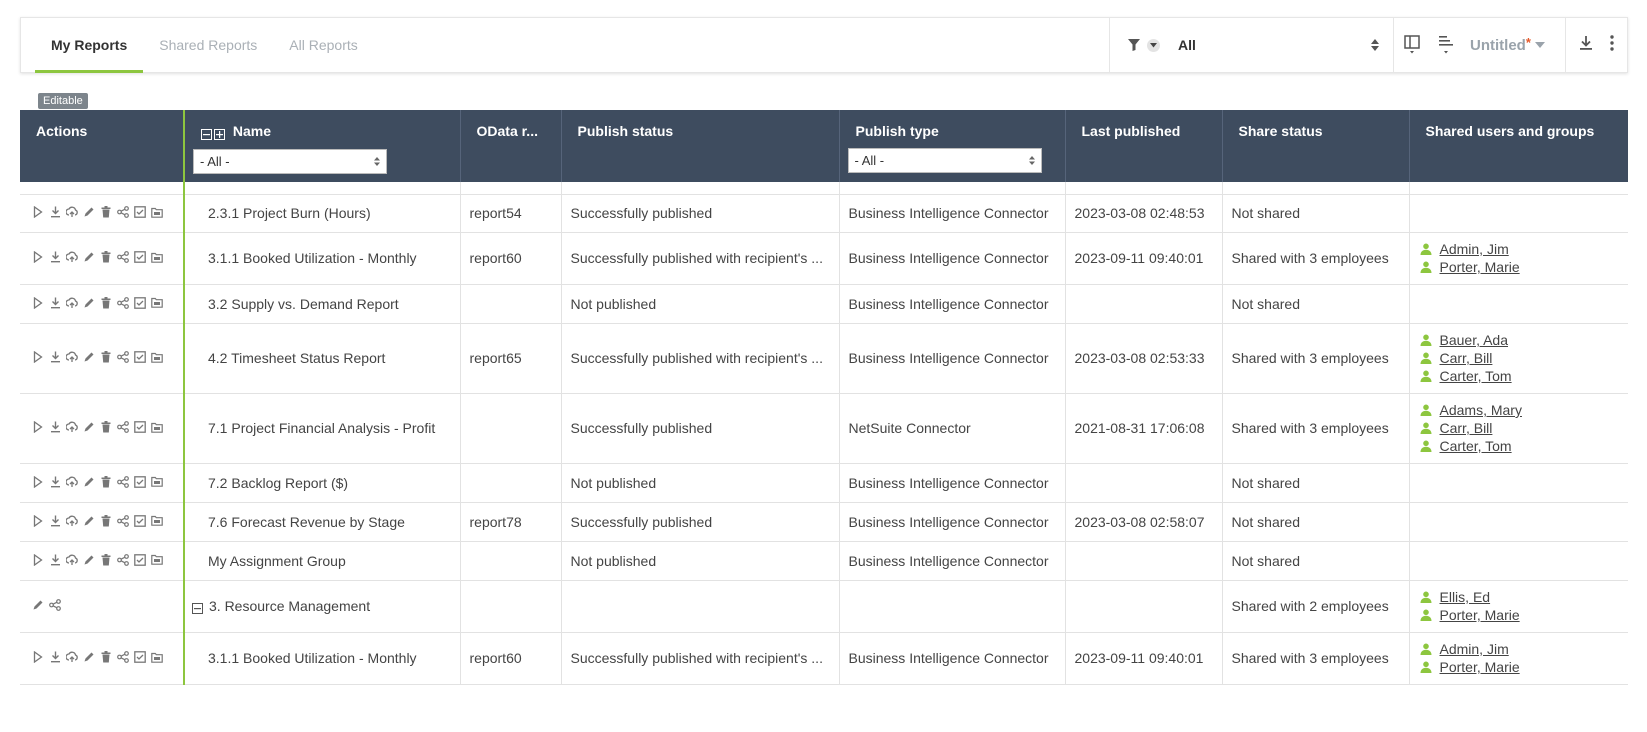 This screenshot has width=1647, height=732. What do you see at coordinates (219, 134) in the screenshot?
I see `expand-all-icon` at bounding box center [219, 134].